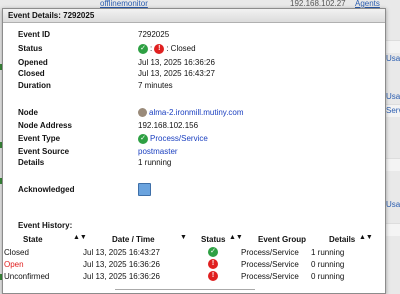 Image resolution: width=400 pixels, height=294 pixels. Describe the element at coordinates (121, 252) in the screenshot. I see `history-datetime: Jul 13, 2025 16:43:27` at that location.